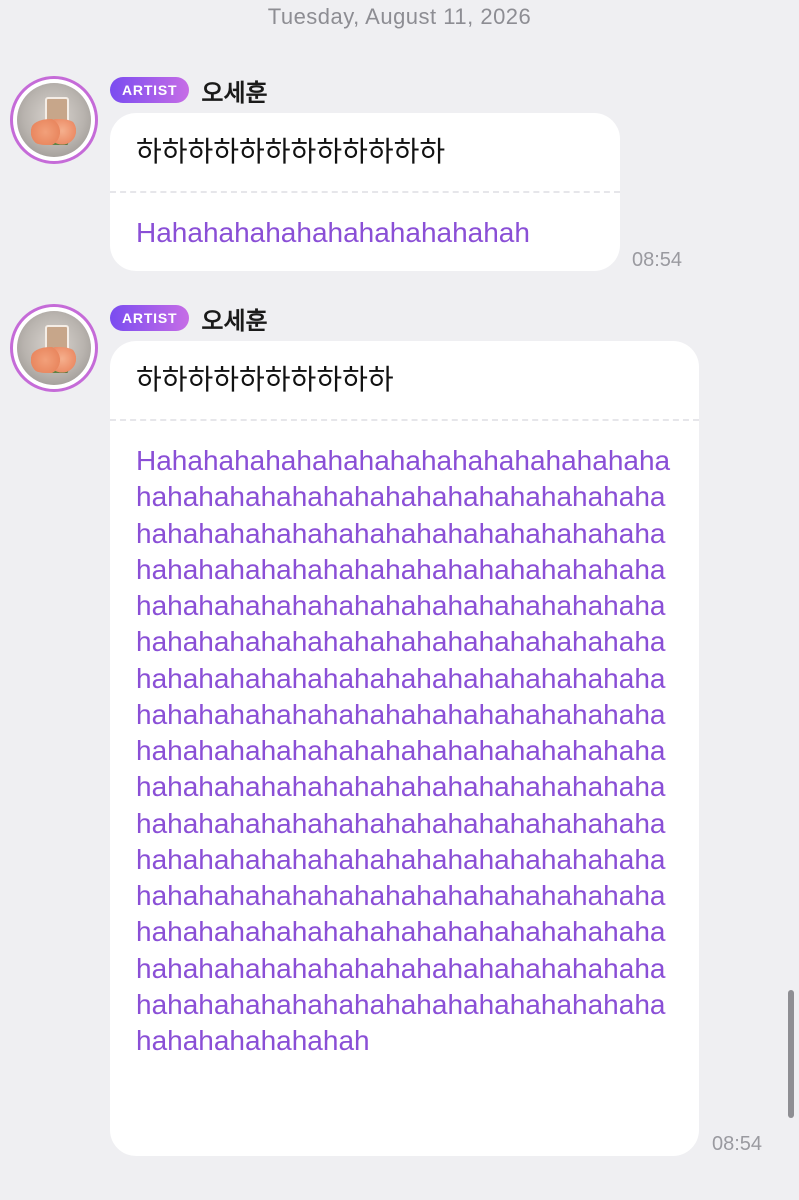  Describe the element at coordinates (365, 192) in the screenshot. I see `message-bubble: 하하하하하하하하하하하하 Hahahahahahahahahahahahah` at that location.